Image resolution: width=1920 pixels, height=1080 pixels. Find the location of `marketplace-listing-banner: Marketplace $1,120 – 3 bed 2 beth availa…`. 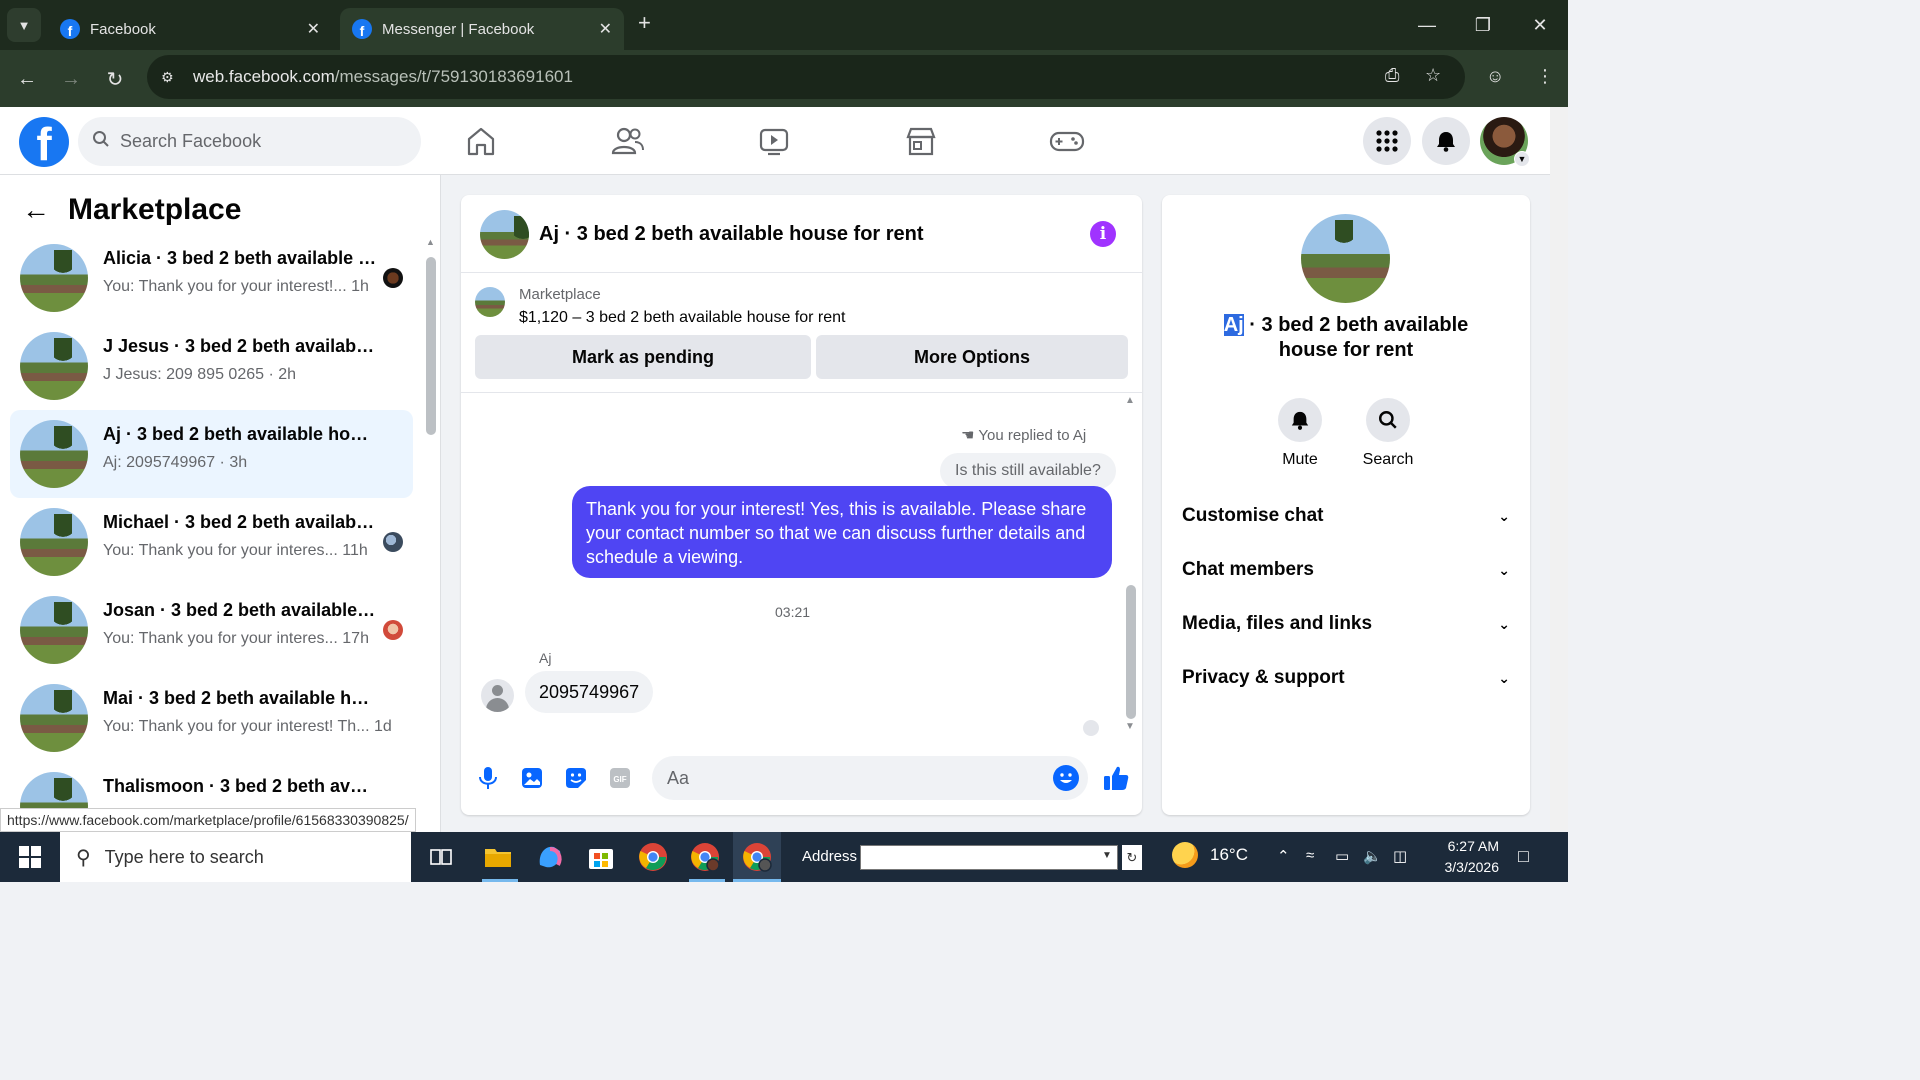

marketplace-listing-banner: Marketplace $1,120 – 3 bed 2 beth availa… is located at coordinates (801, 333).